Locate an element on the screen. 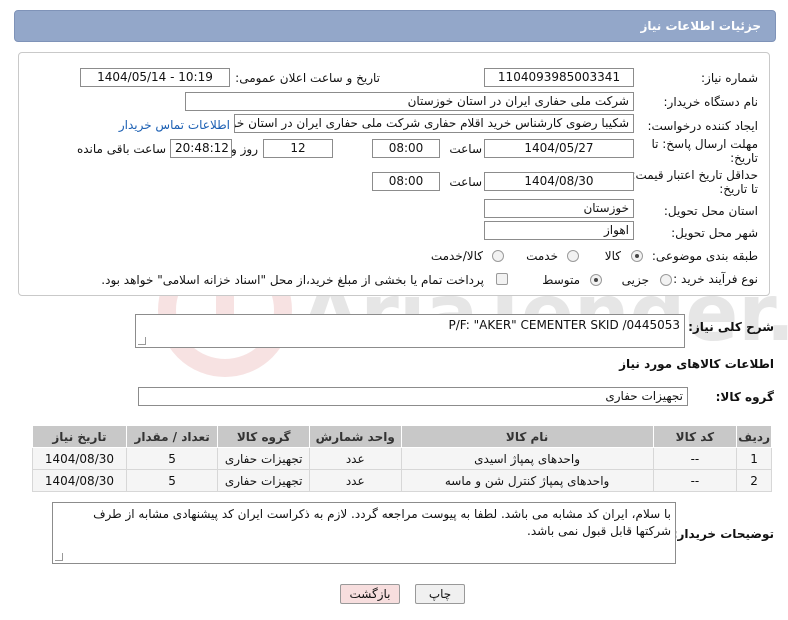 This screenshot has height=620, width=788. cell-row: 2 is located at coordinates (754, 480).